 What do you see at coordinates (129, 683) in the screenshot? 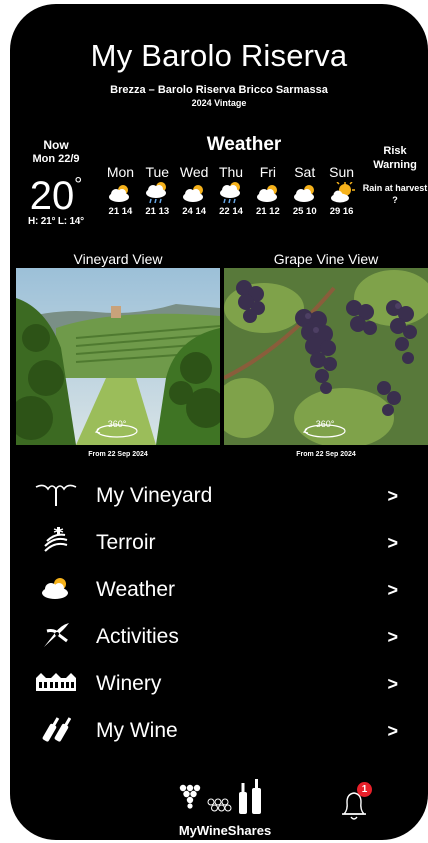
I see `menu-label: Winery` at bounding box center [129, 683].